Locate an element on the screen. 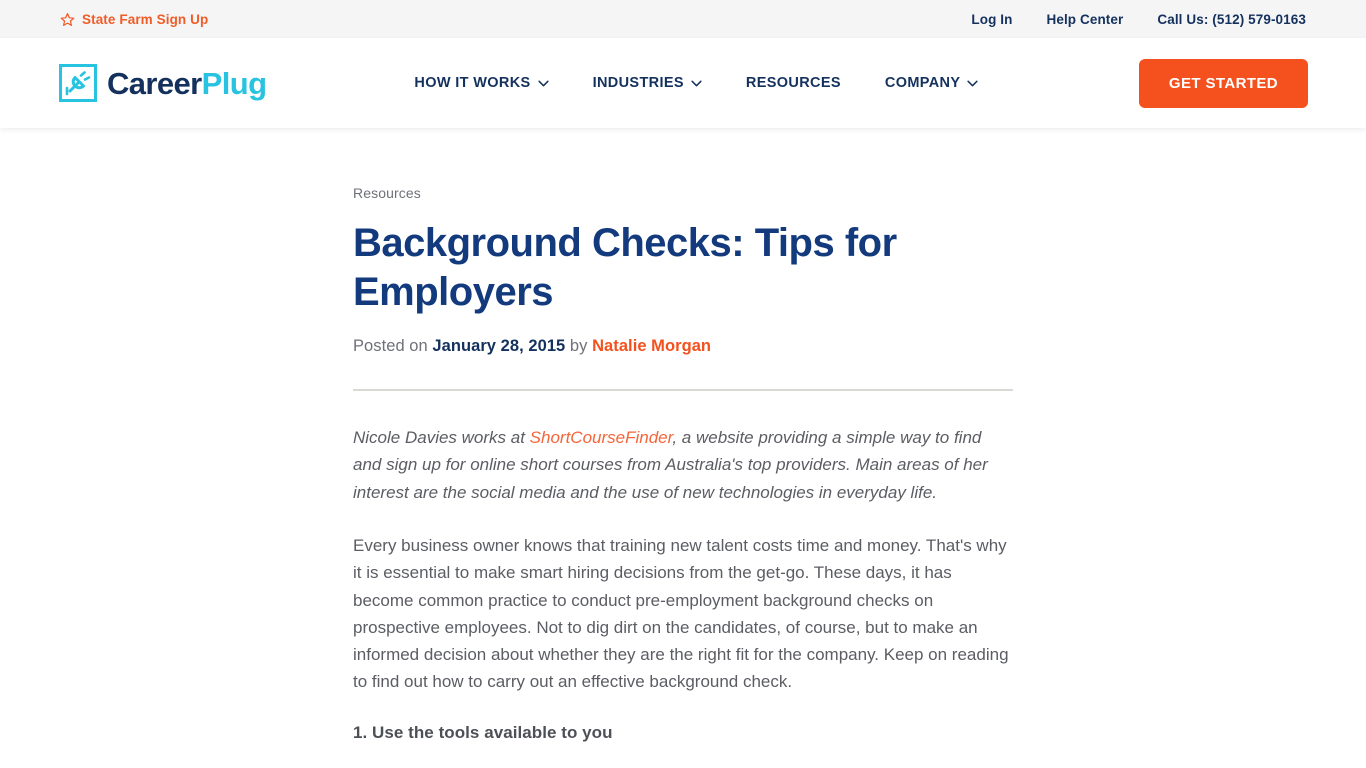  utility-bar-left: State Farm Sign Up is located at coordinates (134, 19).